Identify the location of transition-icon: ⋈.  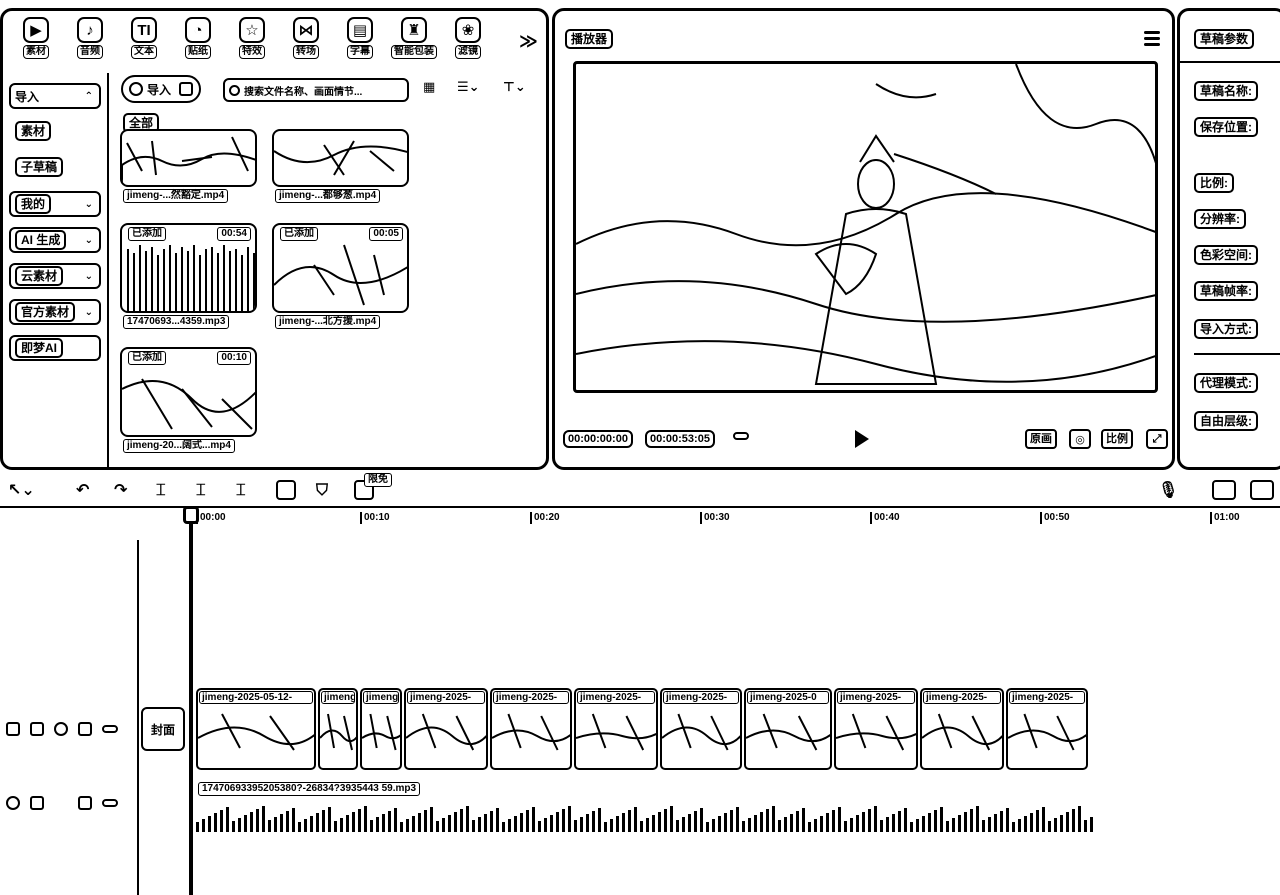
(306, 30).